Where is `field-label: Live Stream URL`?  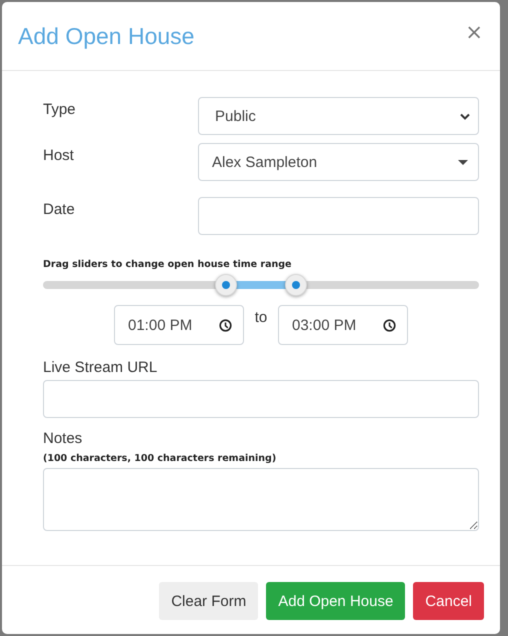
field-label: Live Stream URL is located at coordinates (100, 367).